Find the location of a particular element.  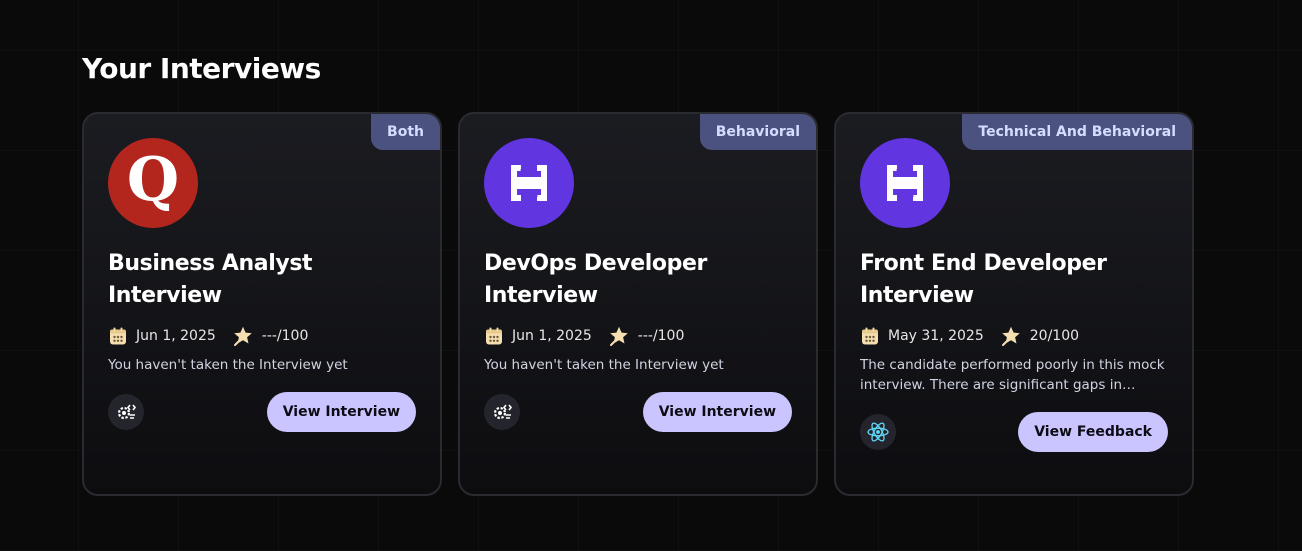

interview-score: 20/100 is located at coordinates (1054, 336).